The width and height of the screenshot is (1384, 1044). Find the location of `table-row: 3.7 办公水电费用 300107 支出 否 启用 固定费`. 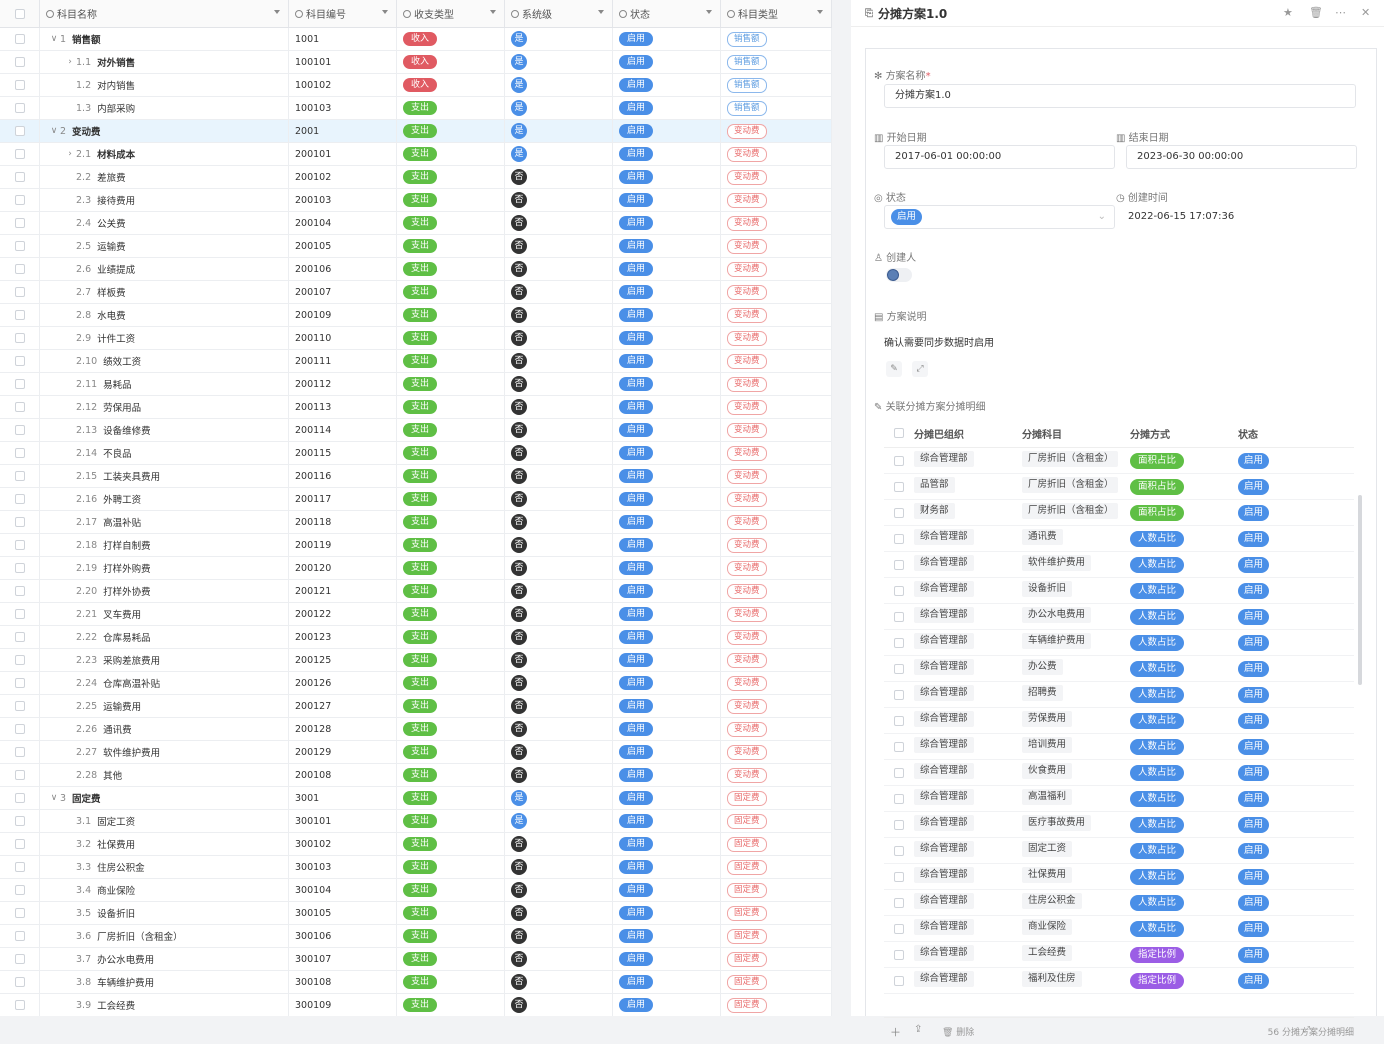

table-row: 3.7 办公水电费用 300107 支出 否 启用 固定费 is located at coordinates (416, 959).